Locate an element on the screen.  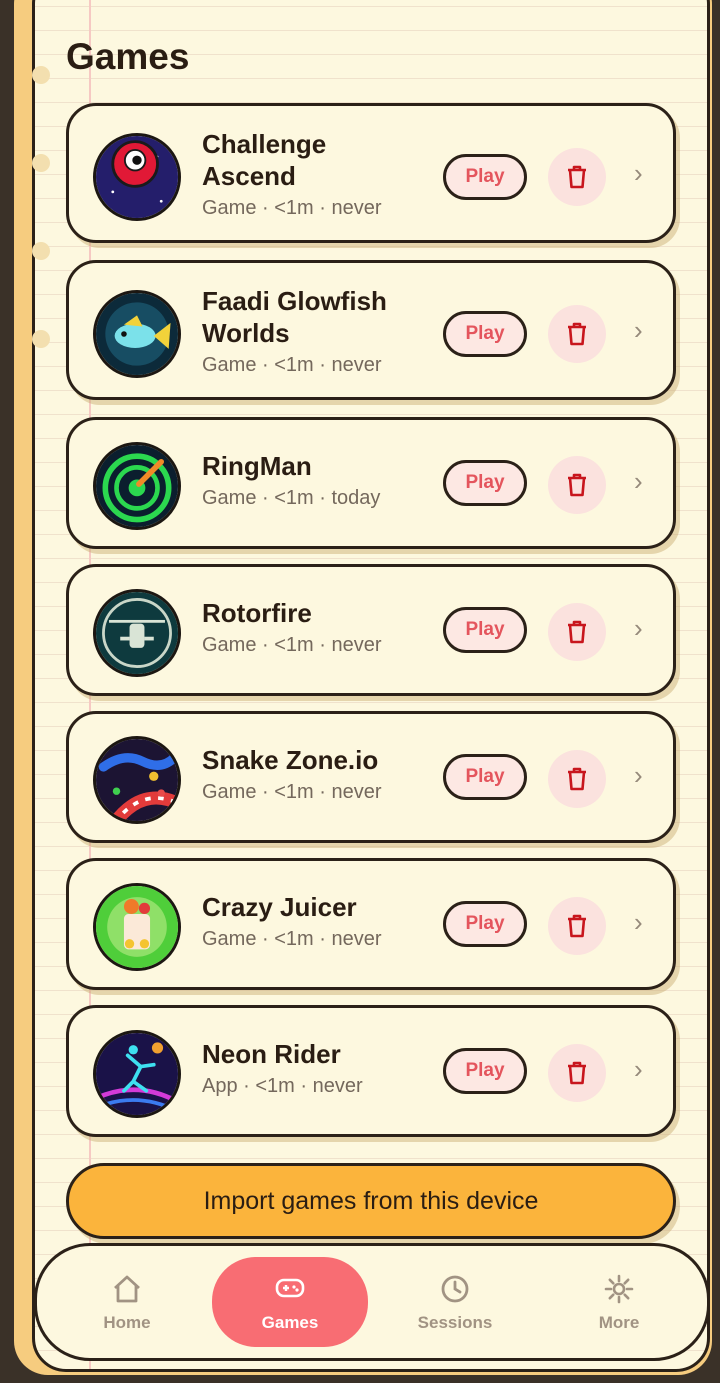
game-card: Crazy Juicer Game · <1m · never Play › is located at coordinates (371, 924).